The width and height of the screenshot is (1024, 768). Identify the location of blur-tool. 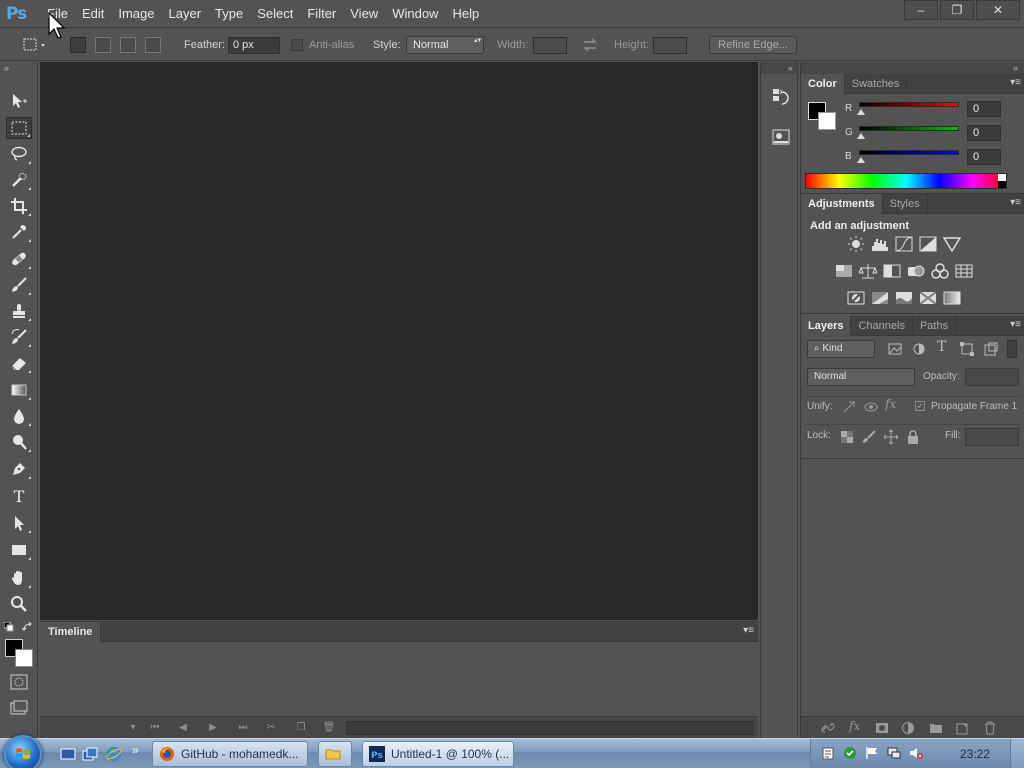
(19, 416).